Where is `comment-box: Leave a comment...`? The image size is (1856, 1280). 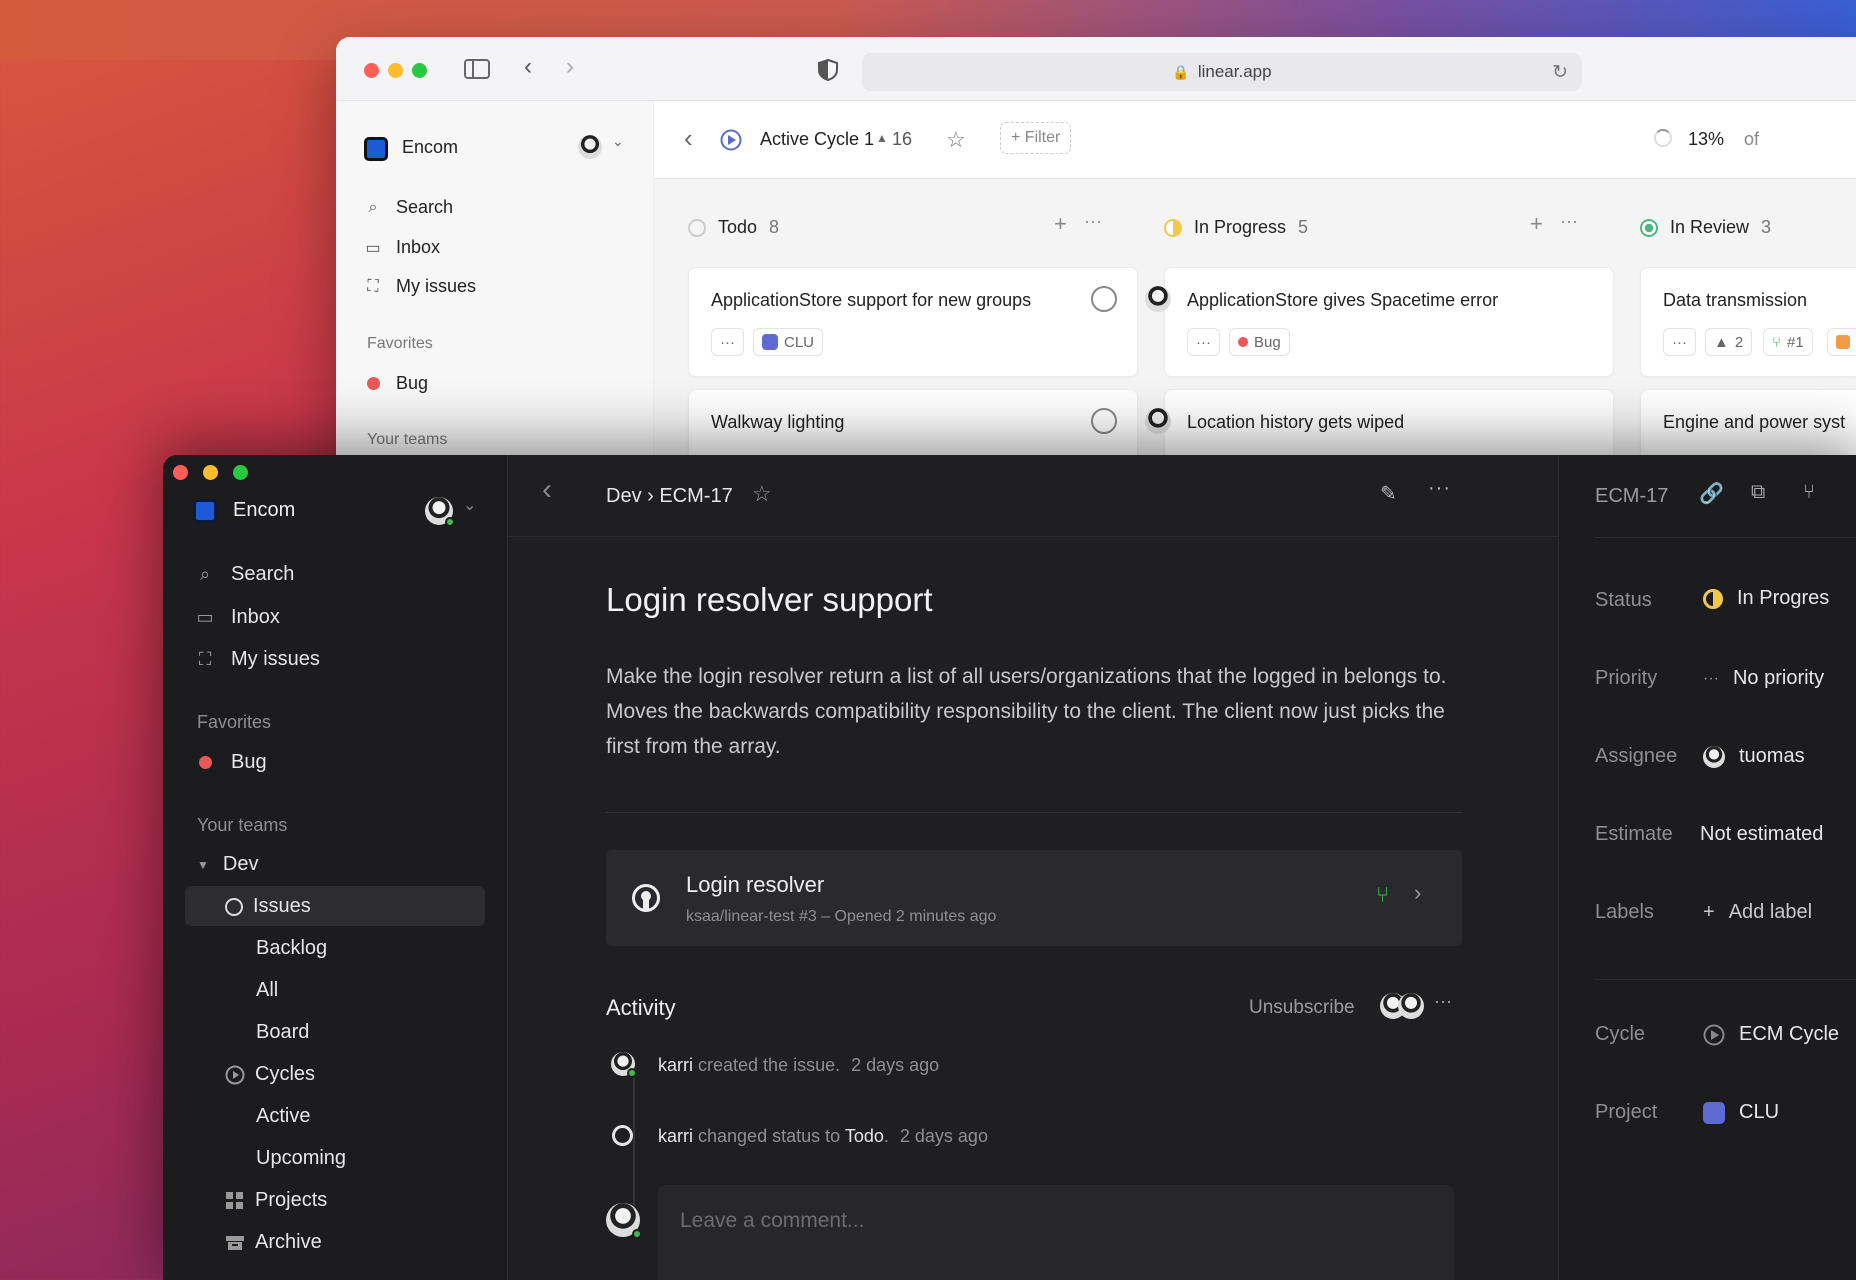 comment-box: Leave a comment... is located at coordinates (1056, 1232).